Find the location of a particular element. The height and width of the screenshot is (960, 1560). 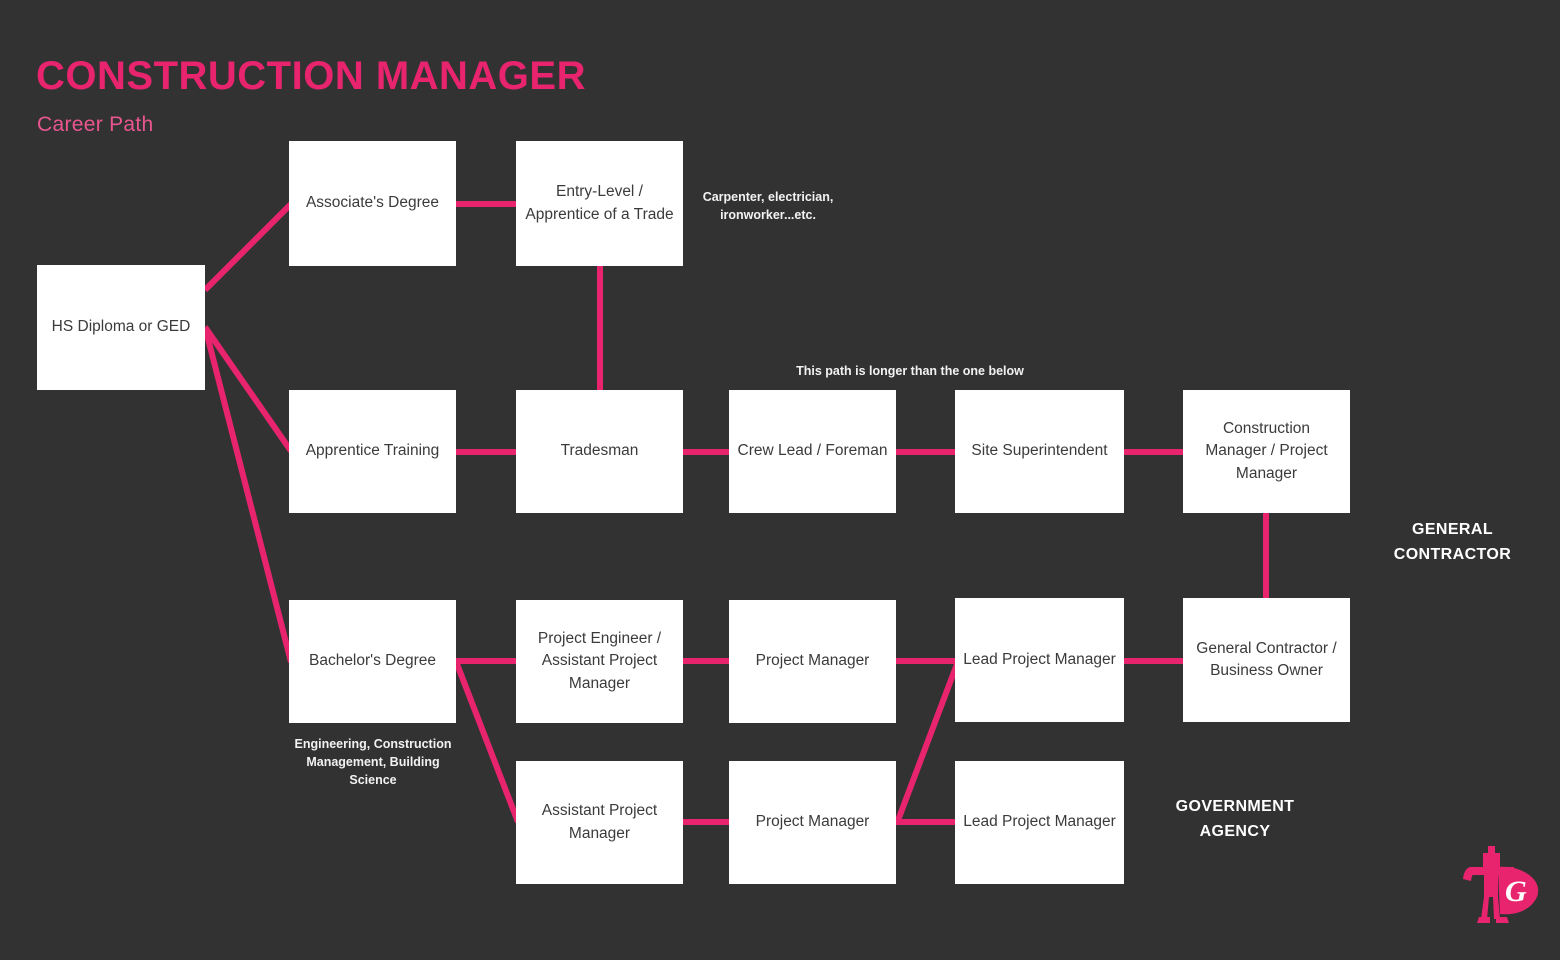

node-associates-degree: Associate's Degree is located at coordinates (372, 203).